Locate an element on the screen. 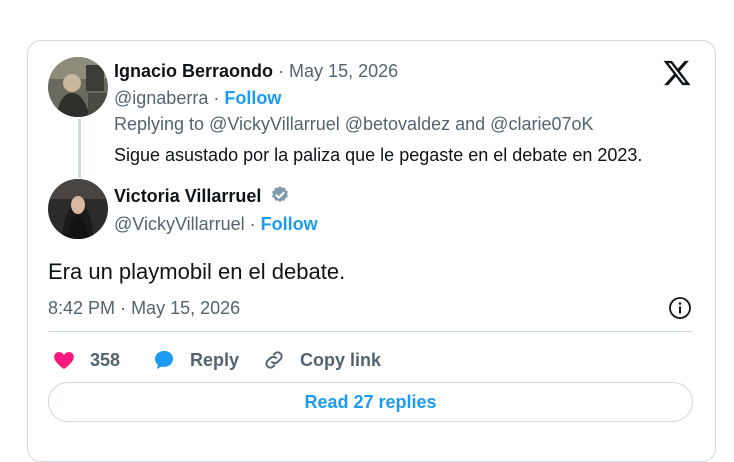 The height and width of the screenshot is (462, 734). heart-icon is located at coordinates (64, 360).